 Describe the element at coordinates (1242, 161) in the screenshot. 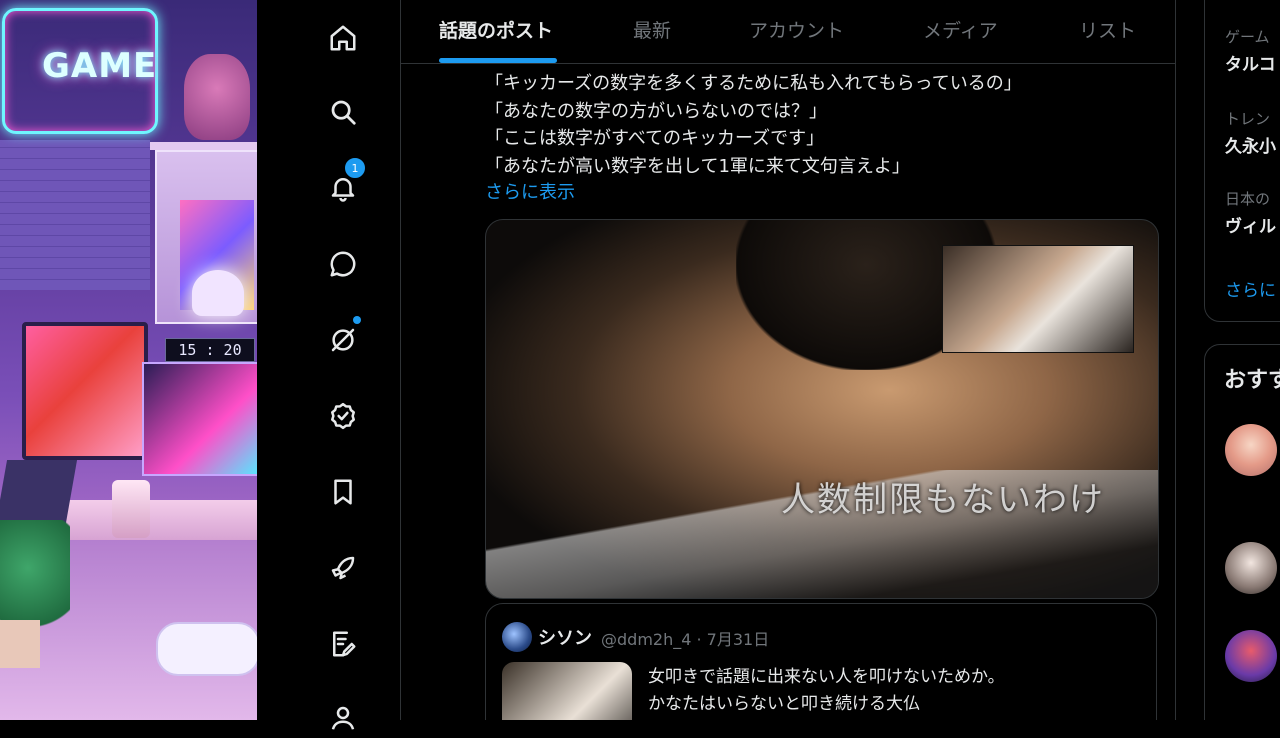

I see `trends-panel` at that location.